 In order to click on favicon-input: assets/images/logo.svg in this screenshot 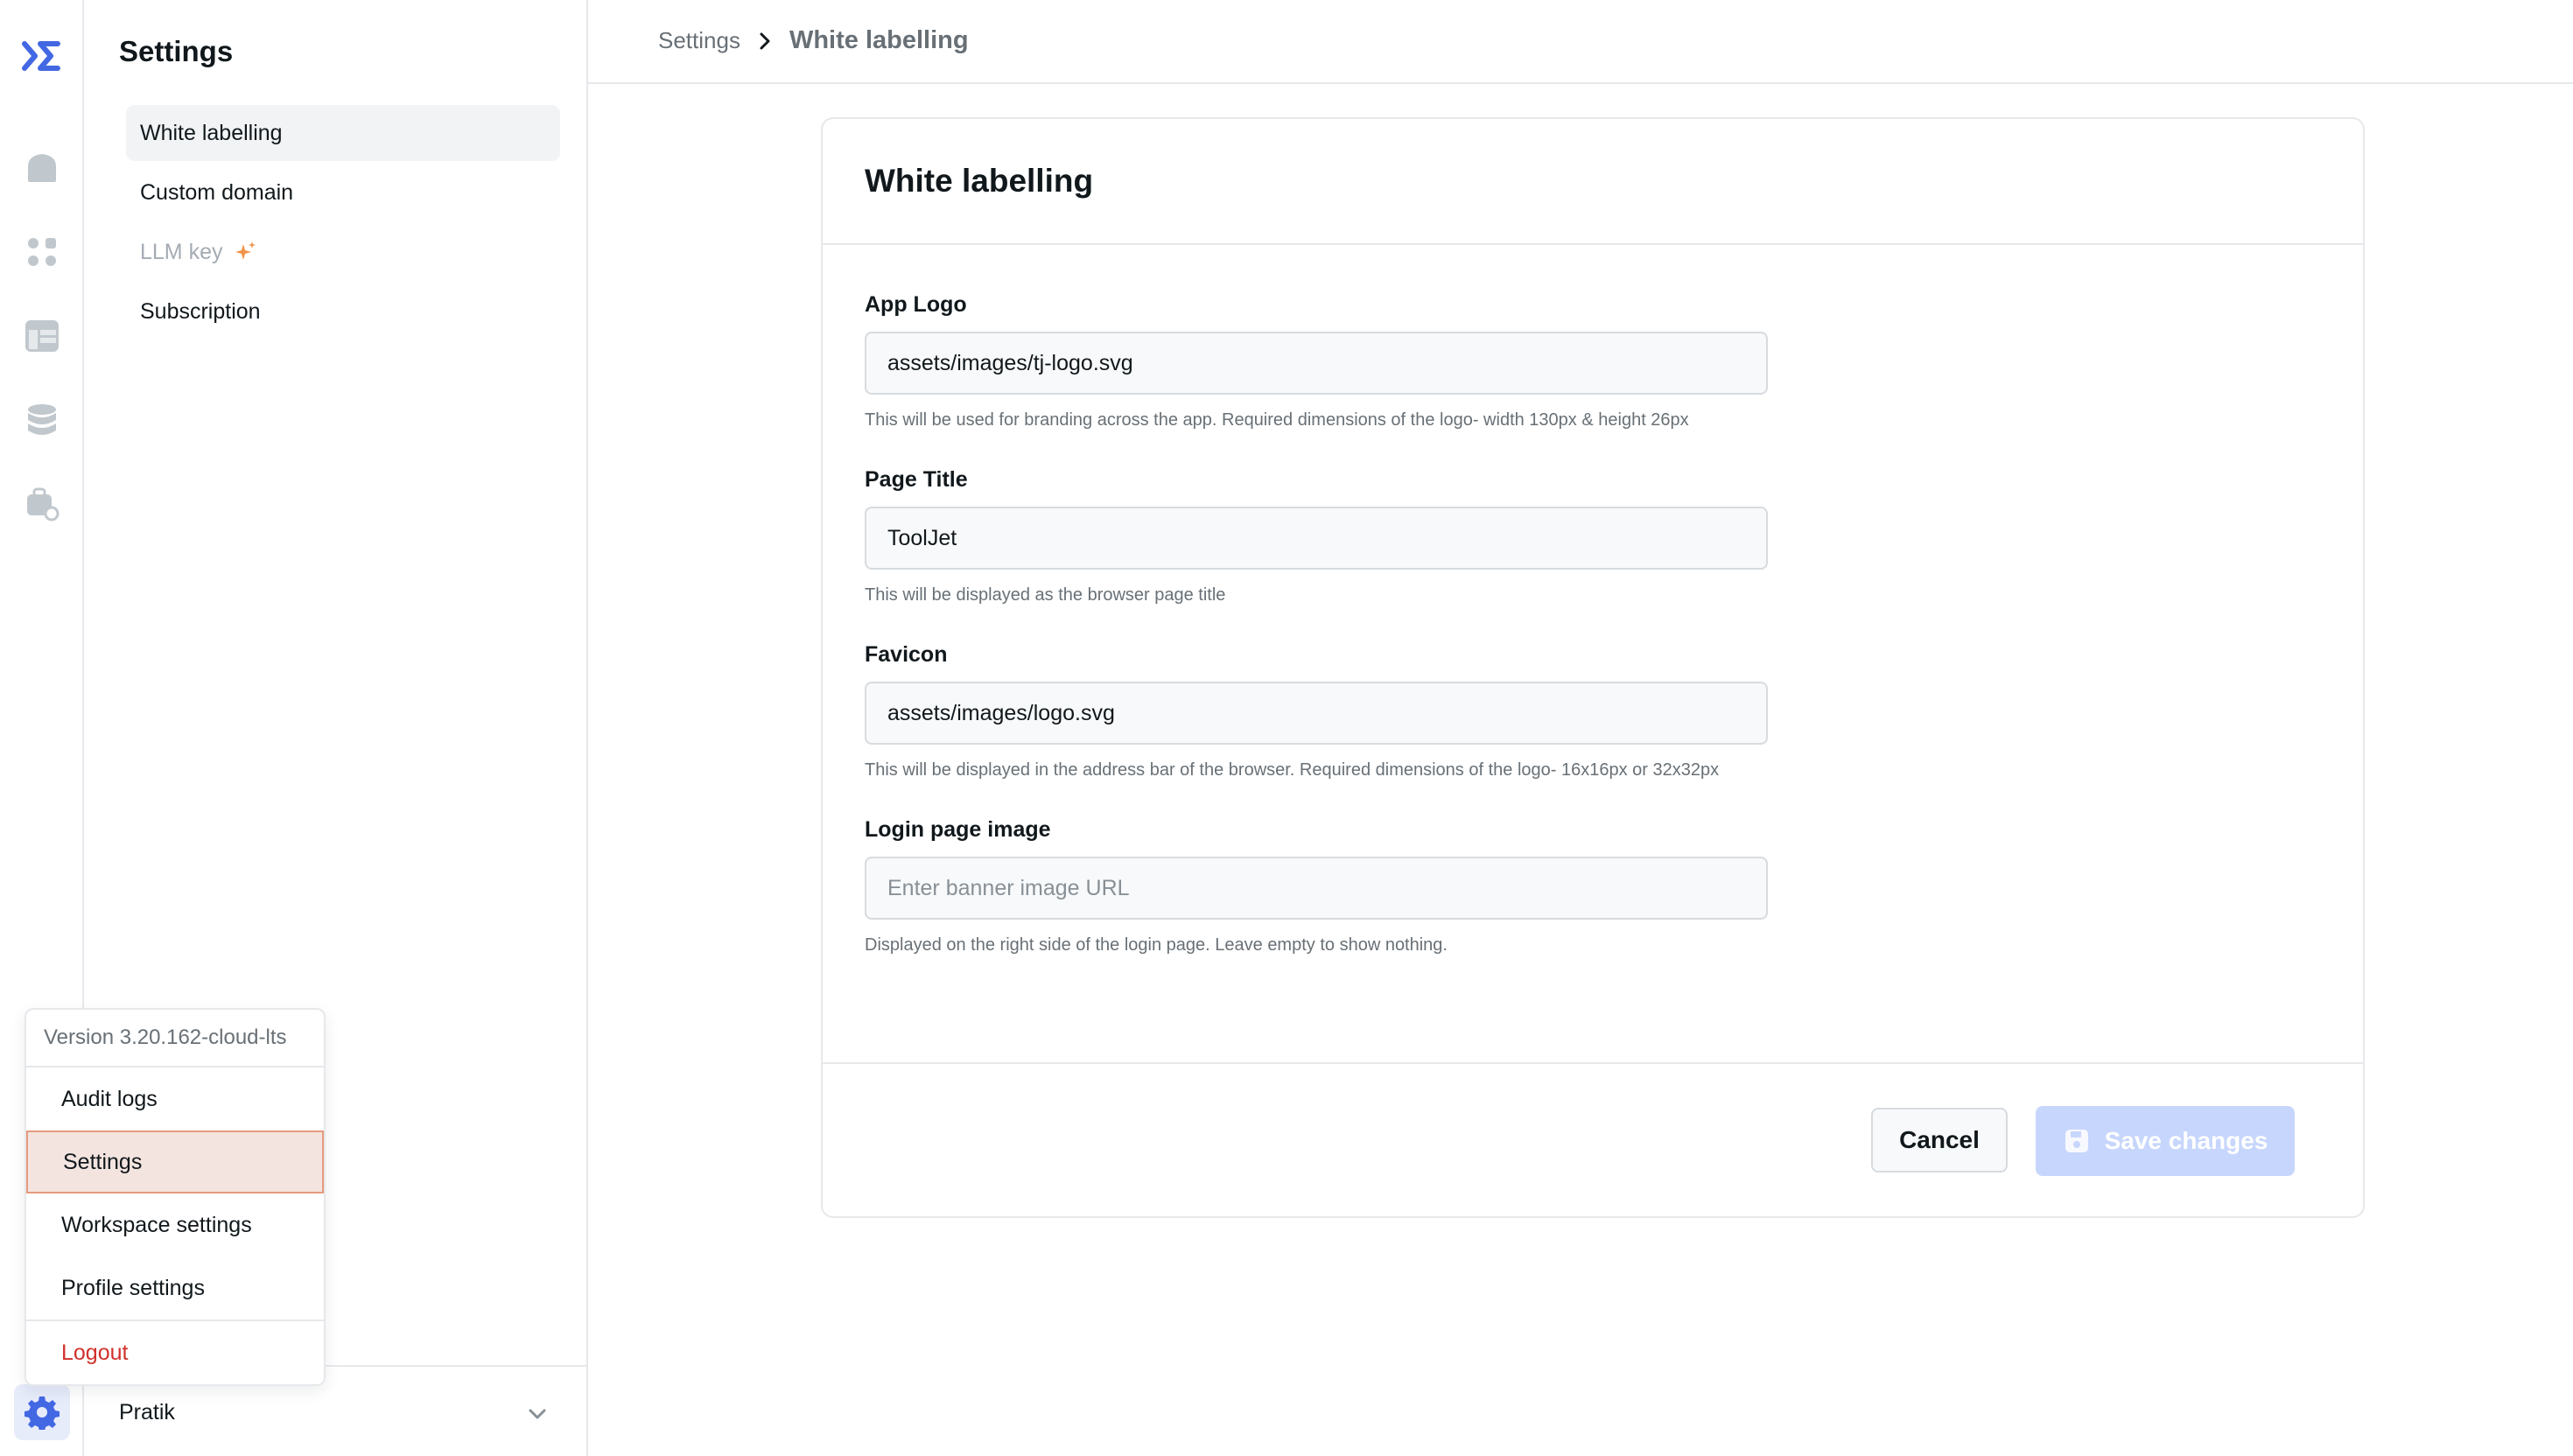, I will do `click(1316, 713)`.